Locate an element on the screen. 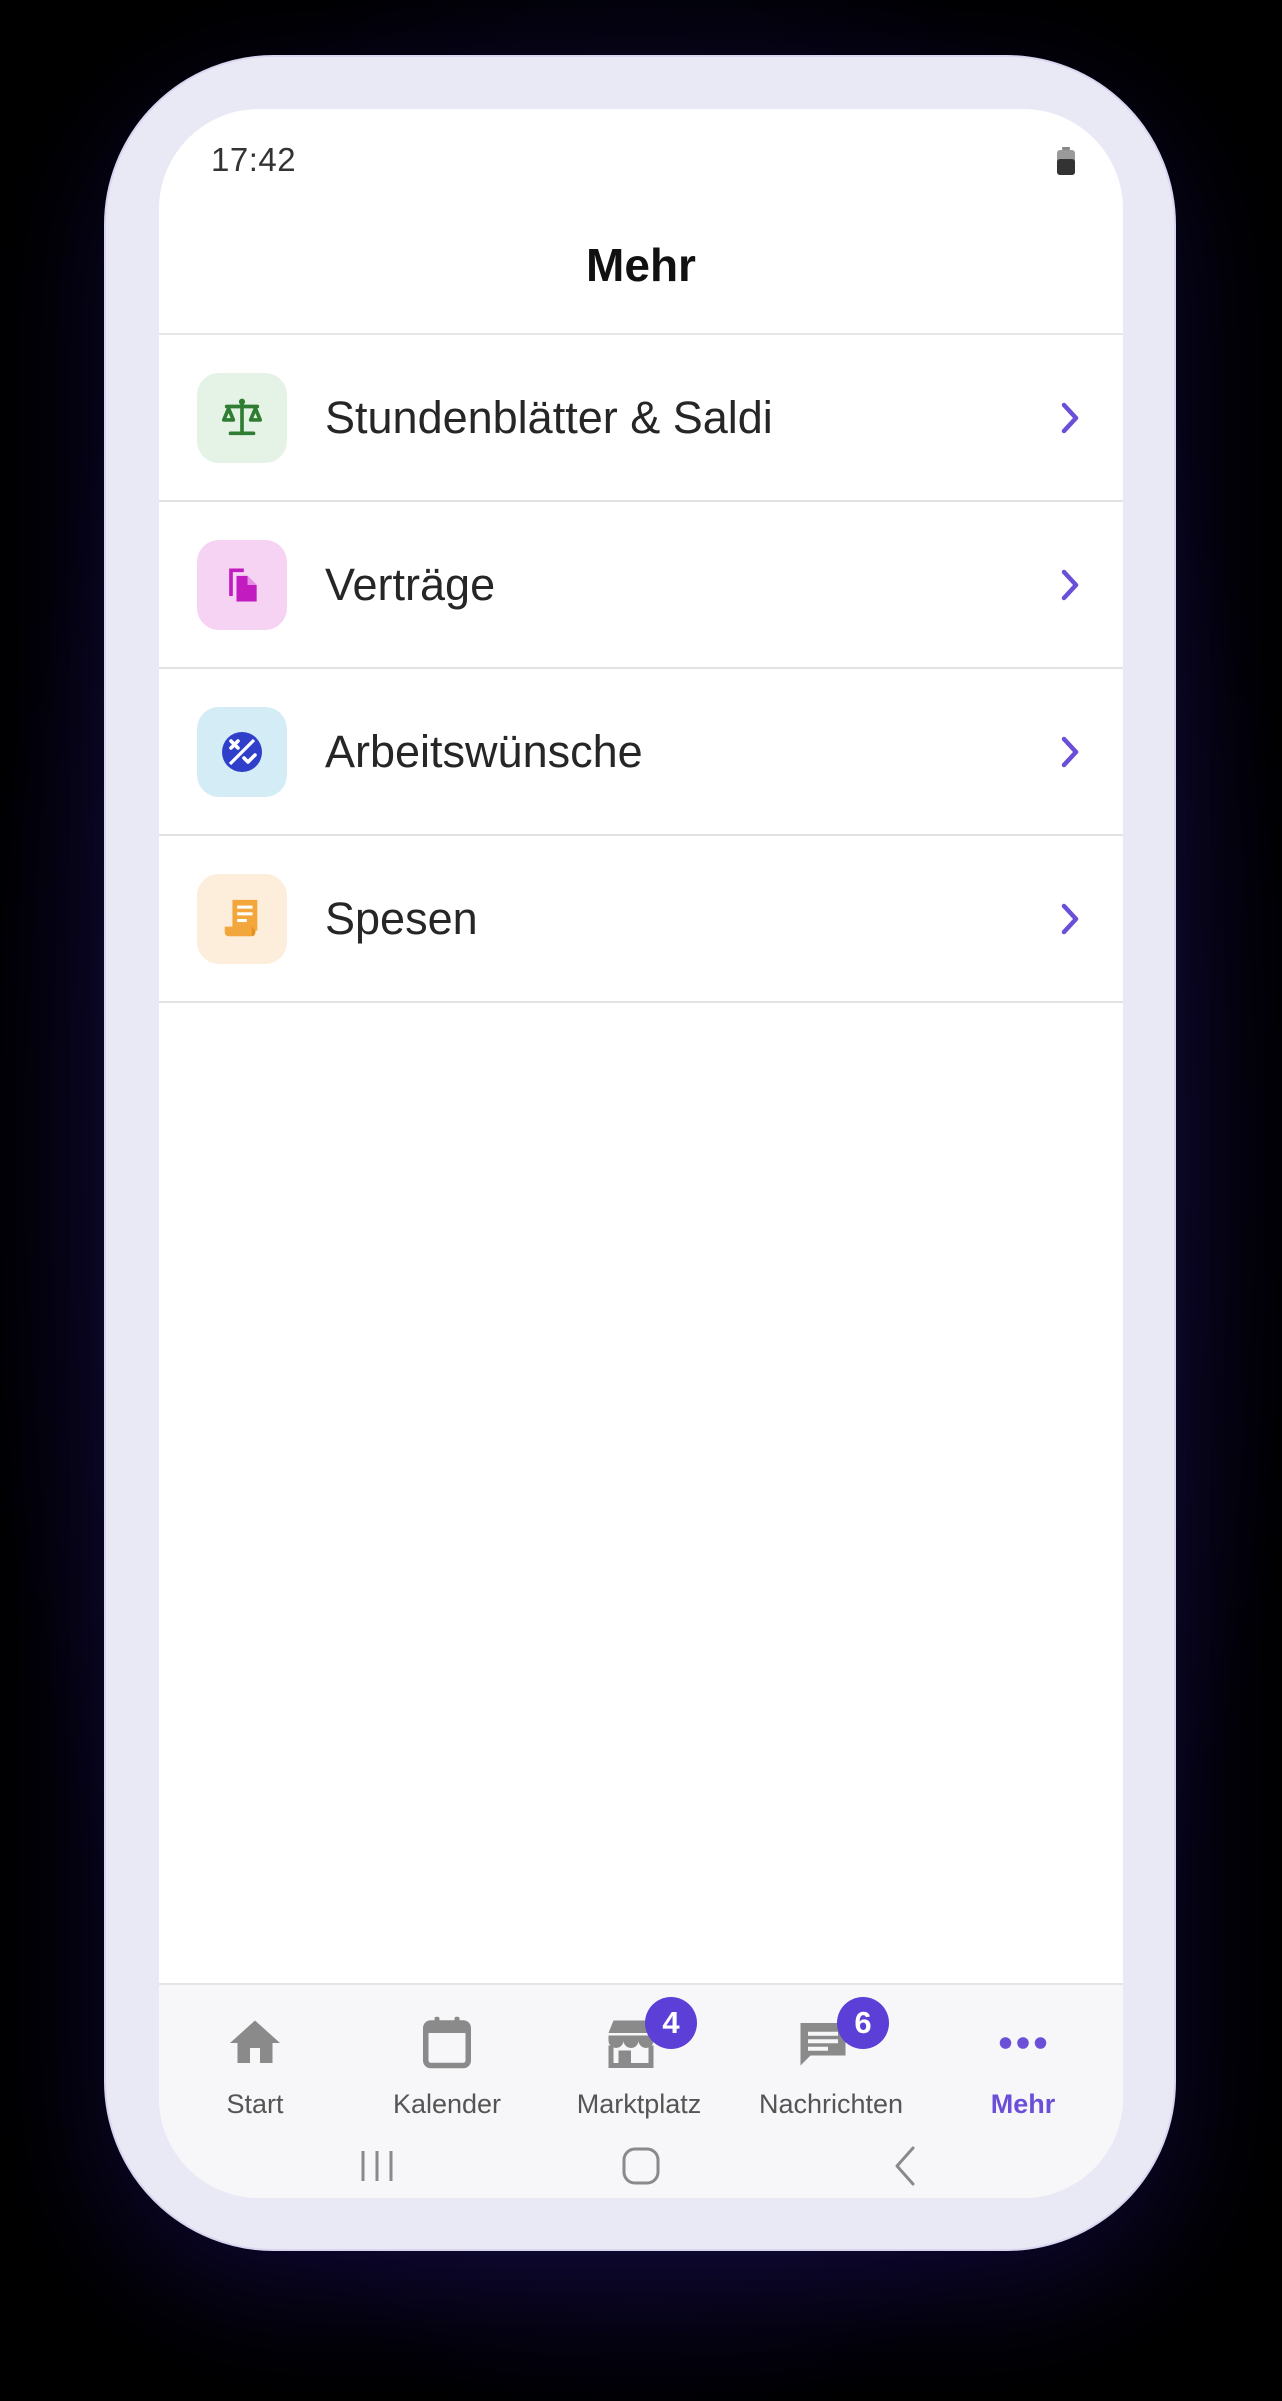  preferences-icon is located at coordinates (242, 751).